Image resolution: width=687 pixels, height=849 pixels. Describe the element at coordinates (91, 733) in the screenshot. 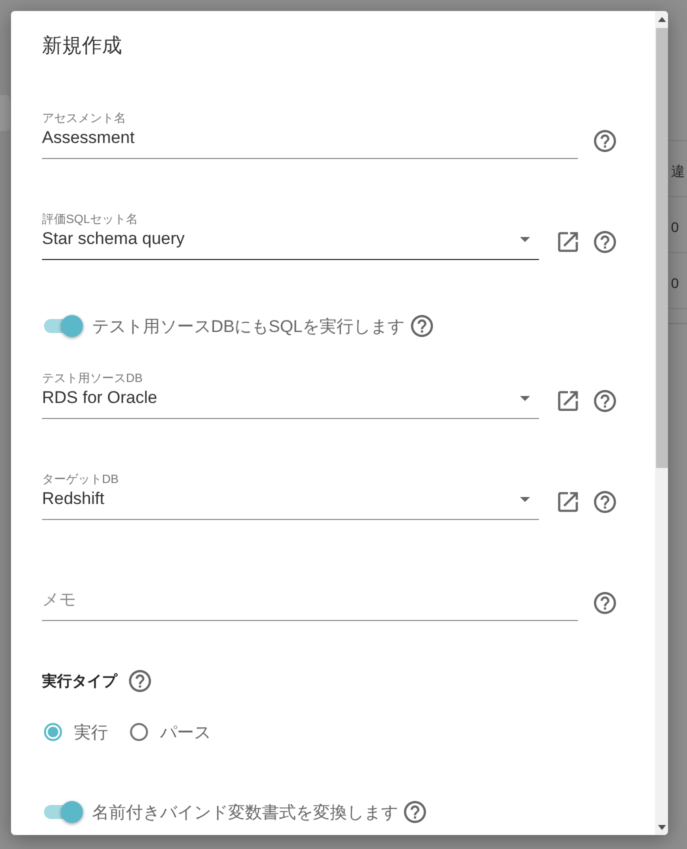

I see `radio-label: 実行` at that location.